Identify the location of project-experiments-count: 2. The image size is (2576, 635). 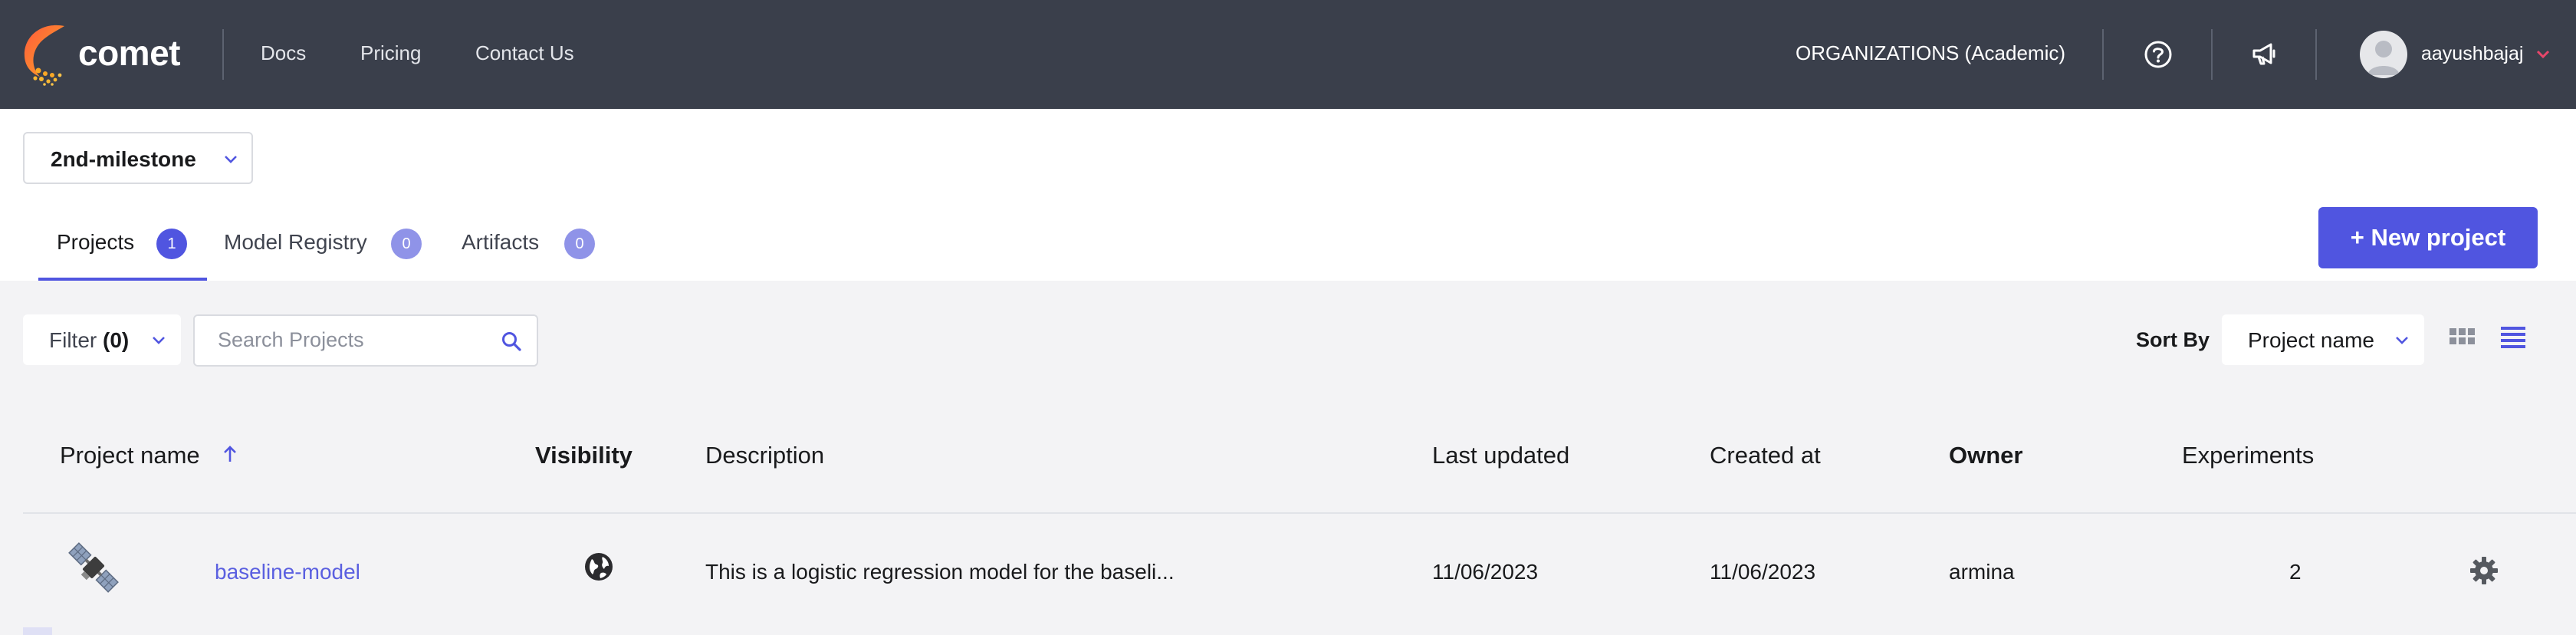
(2295, 572).